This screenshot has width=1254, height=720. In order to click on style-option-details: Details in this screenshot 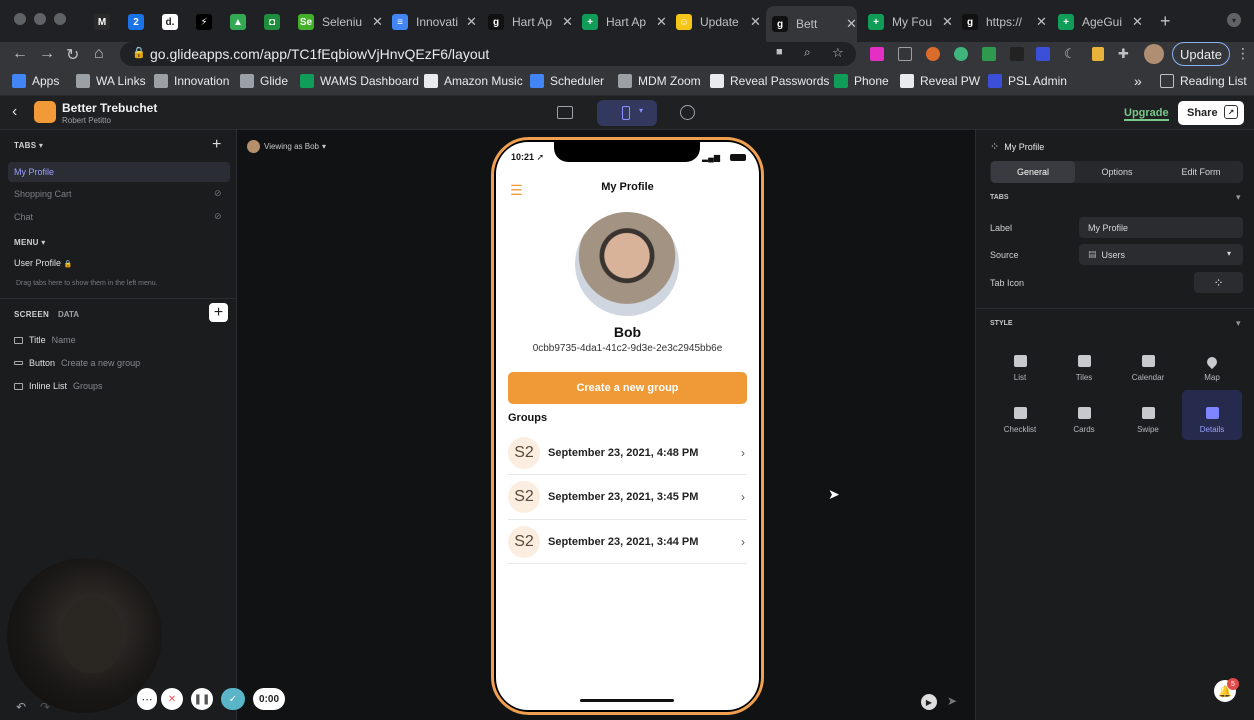, I will do `click(1212, 415)`.